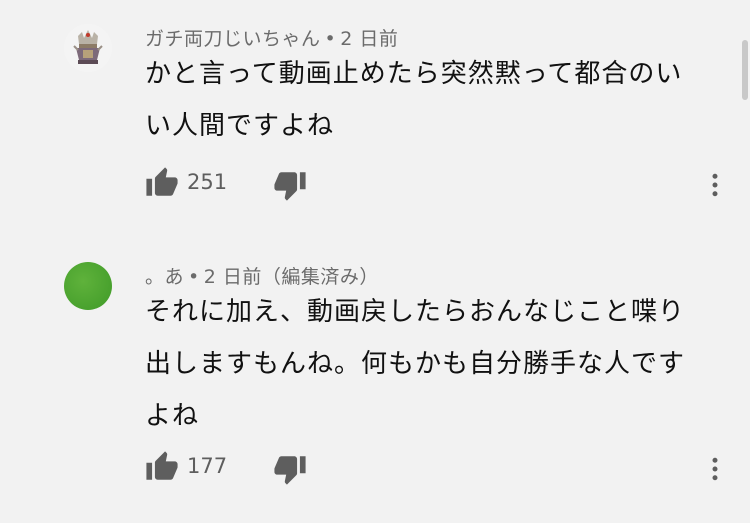  What do you see at coordinates (233, 39) in the screenshot?
I see `author-name: ガチ両刀じいちゃん` at bounding box center [233, 39].